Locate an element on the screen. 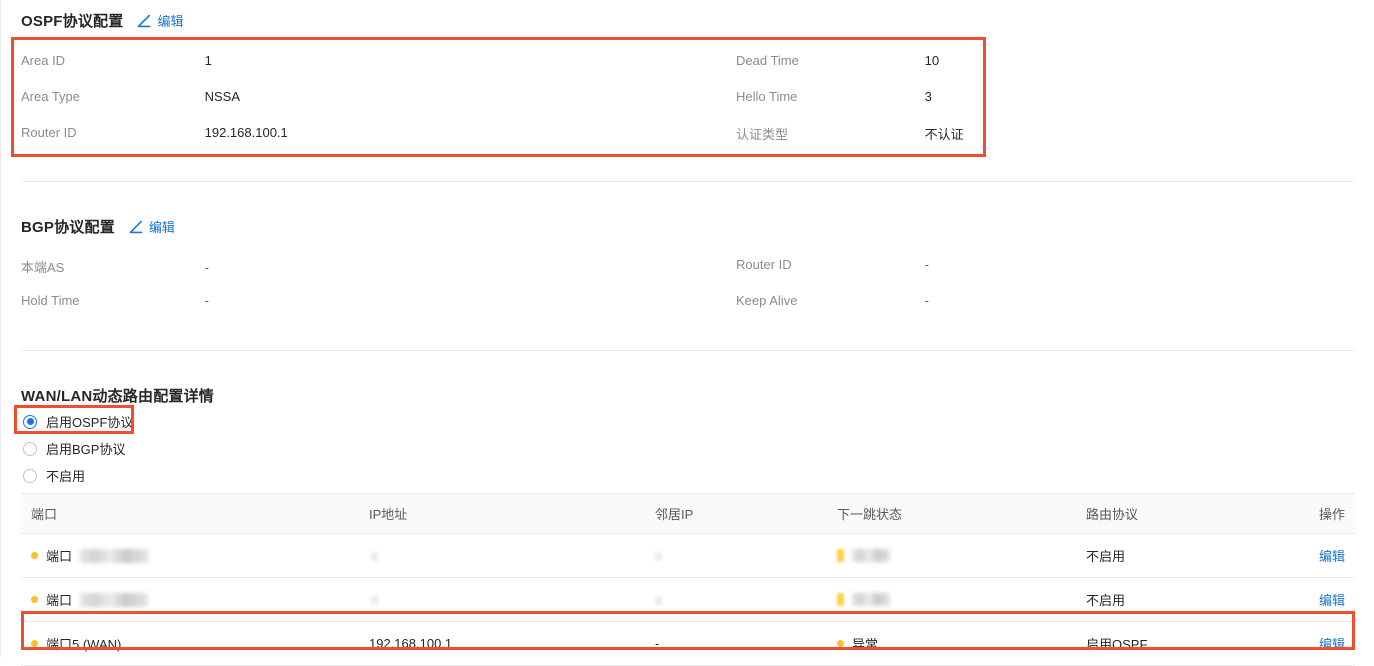  field-label: Dead Time is located at coordinates (767, 60).